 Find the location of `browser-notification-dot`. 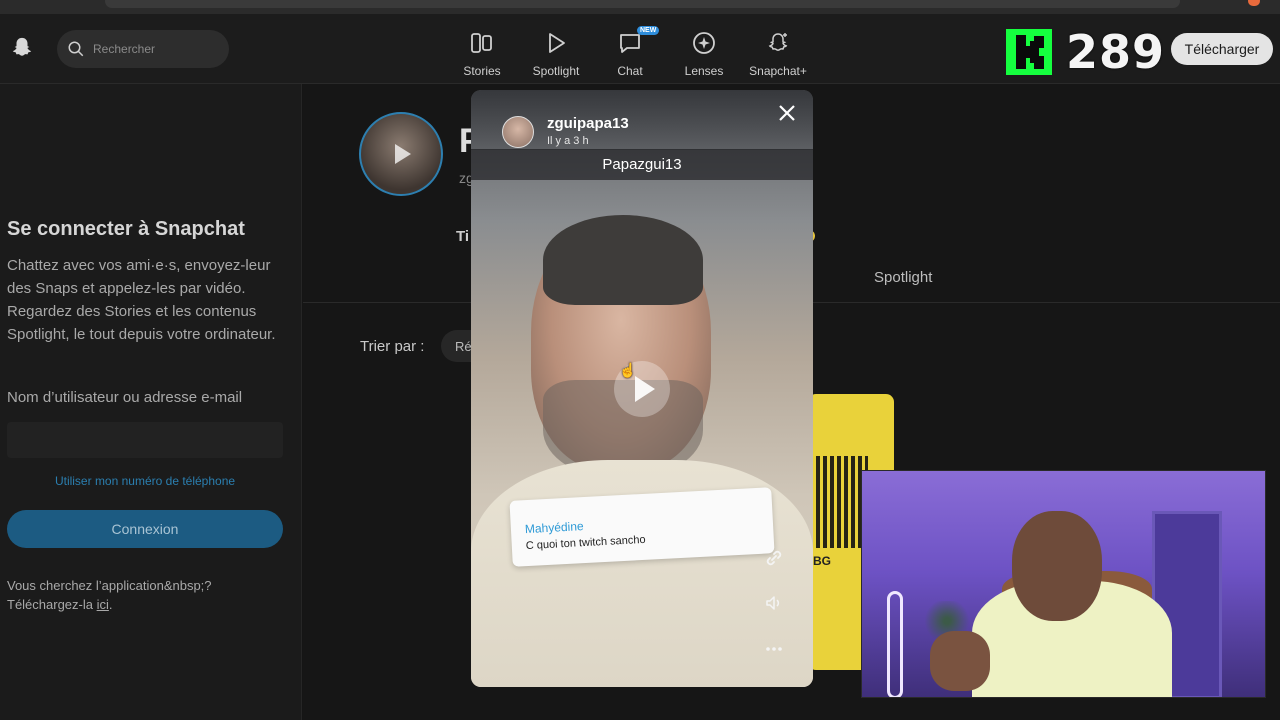

browser-notification-dot is located at coordinates (1254, 3).